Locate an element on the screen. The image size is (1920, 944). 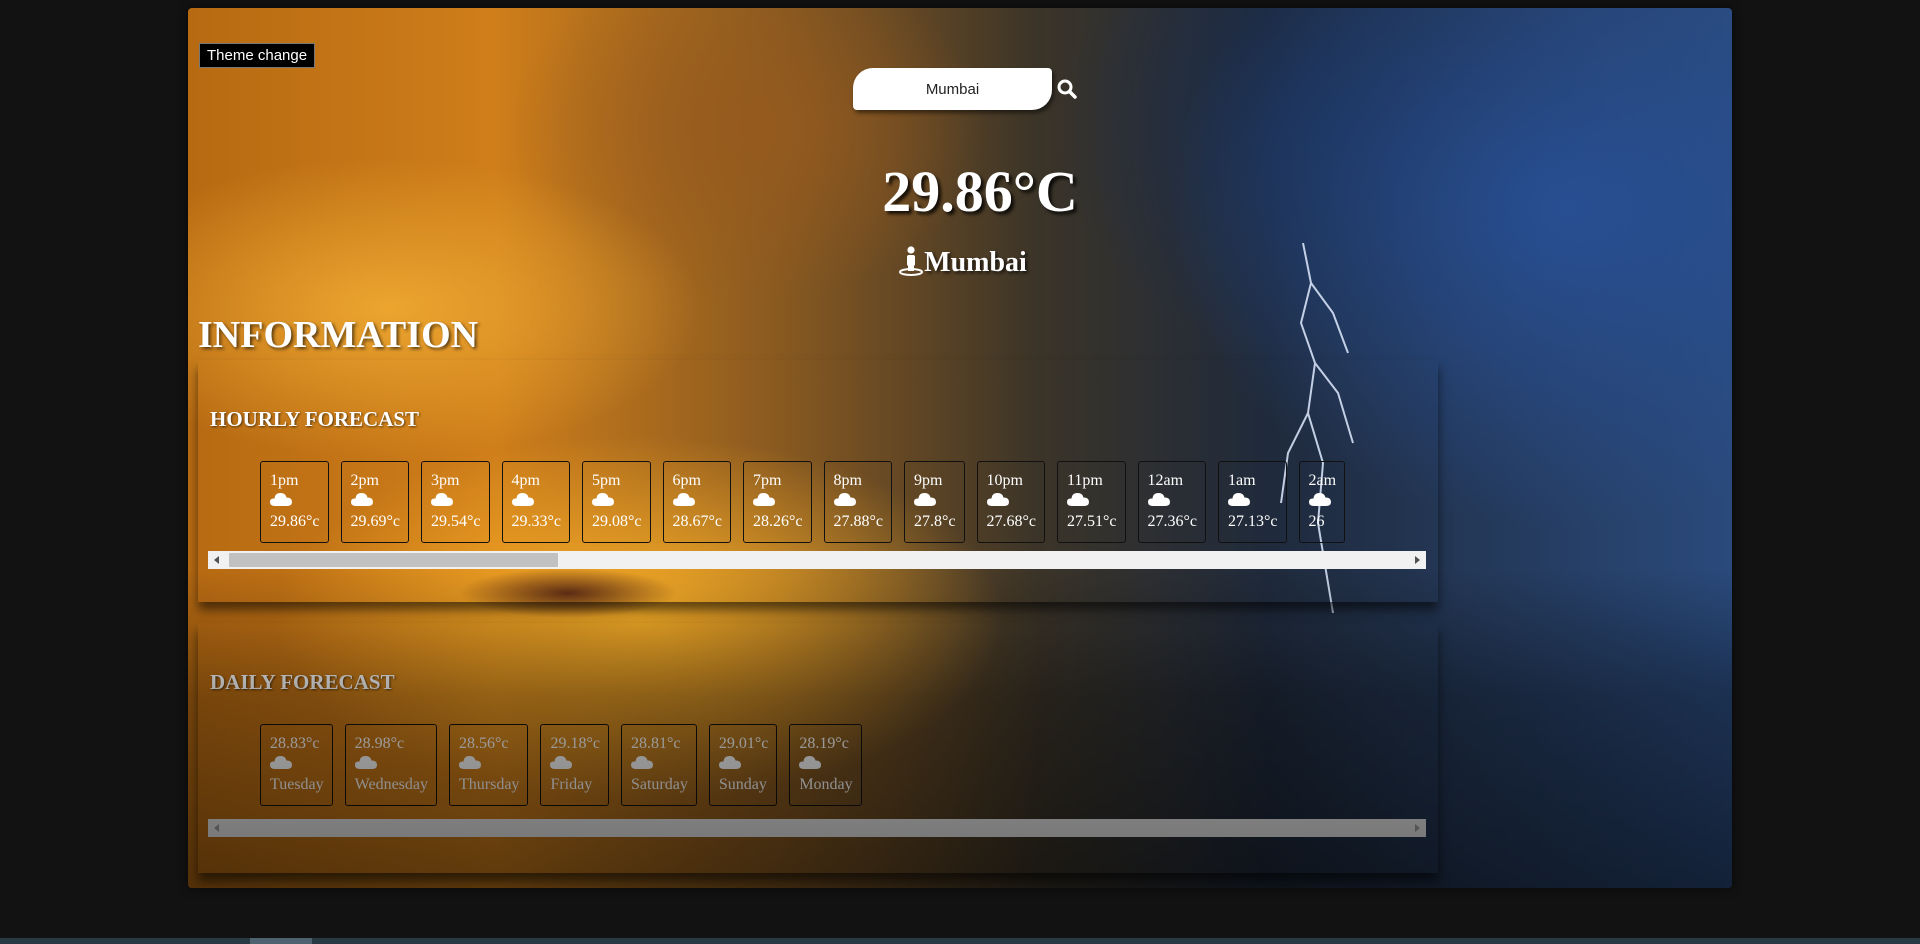
location-name: Mumbai is located at coordinates (975, 262).